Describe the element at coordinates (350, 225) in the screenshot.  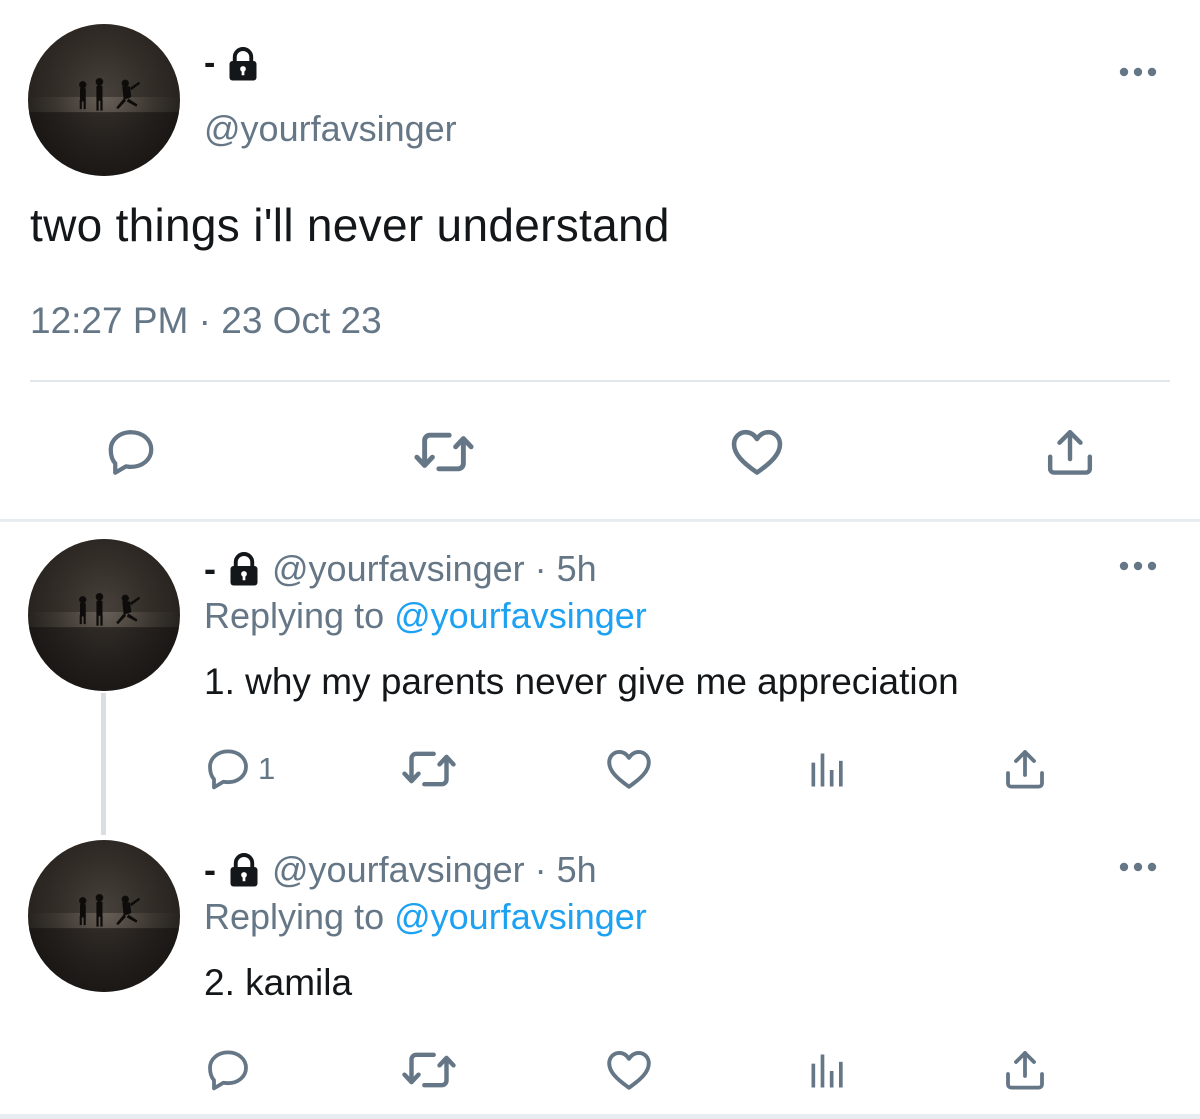
I see `tweet-text: two things i'll never understand` at that location.